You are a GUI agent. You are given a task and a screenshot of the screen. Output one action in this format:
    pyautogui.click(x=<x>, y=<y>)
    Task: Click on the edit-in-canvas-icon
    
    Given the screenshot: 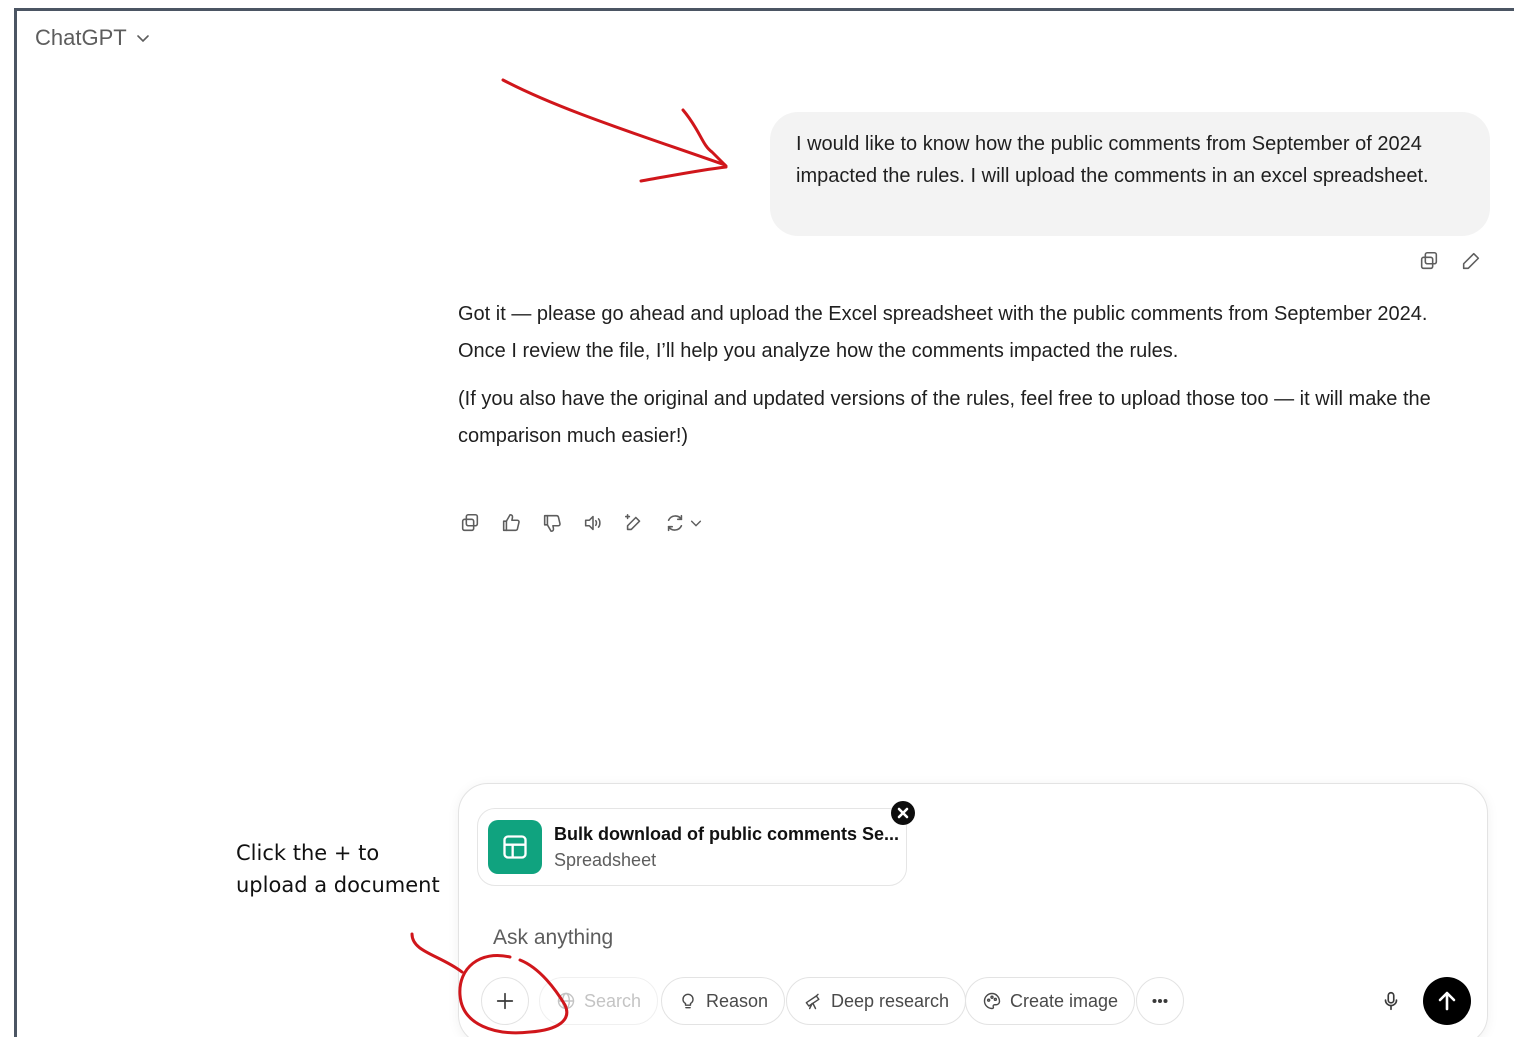 What is the action you would take?
    pyautogui.click(x=634, y=523)
    